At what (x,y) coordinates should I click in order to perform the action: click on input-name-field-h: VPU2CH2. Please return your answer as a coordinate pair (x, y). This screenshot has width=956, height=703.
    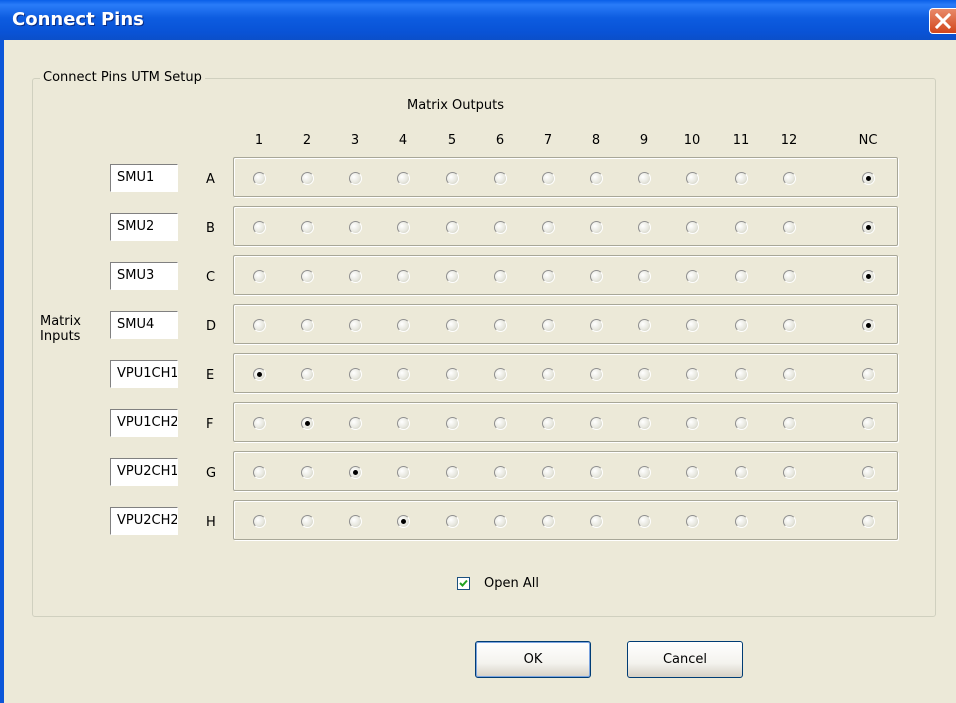
    Looking at the image, I should click on (144, 521).